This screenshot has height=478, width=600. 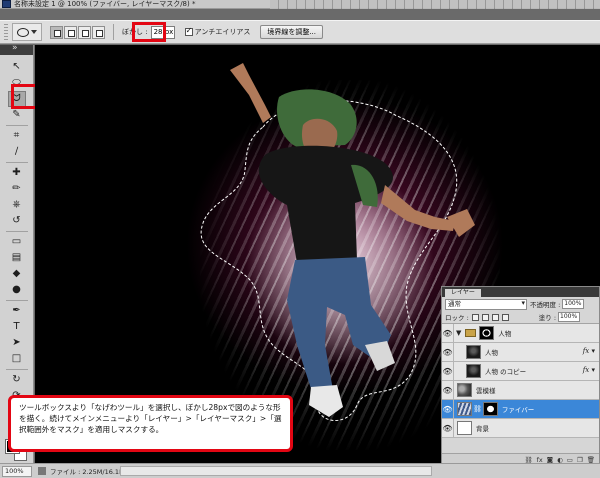 I want to click on layer-row-active: 👁 ⛓ ファイバー, so click(x=520, y=409).